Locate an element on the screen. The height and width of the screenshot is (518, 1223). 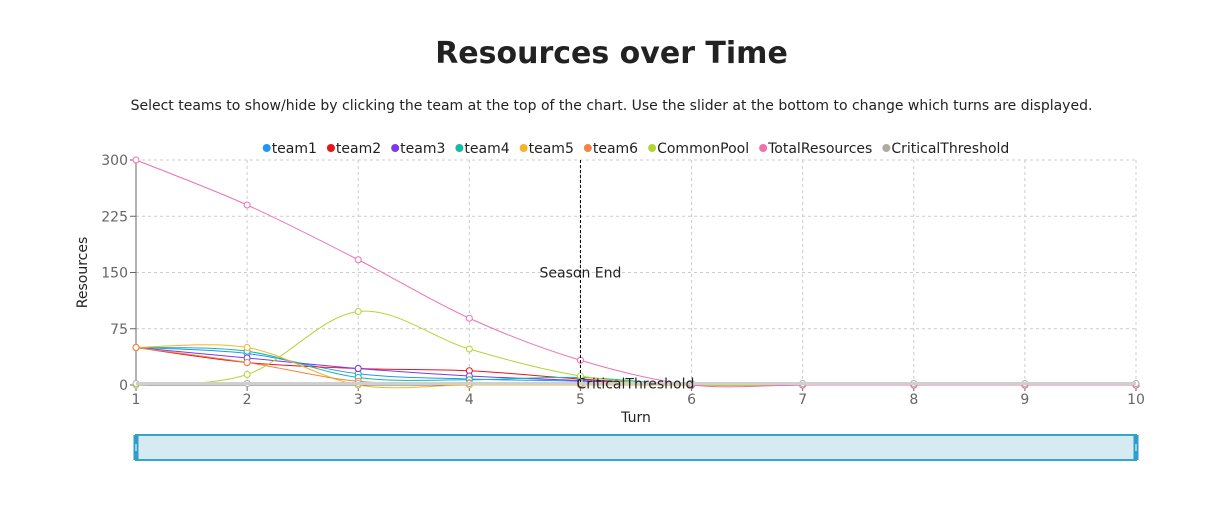
legend-label: team6 is located at coordinates (615, 149).